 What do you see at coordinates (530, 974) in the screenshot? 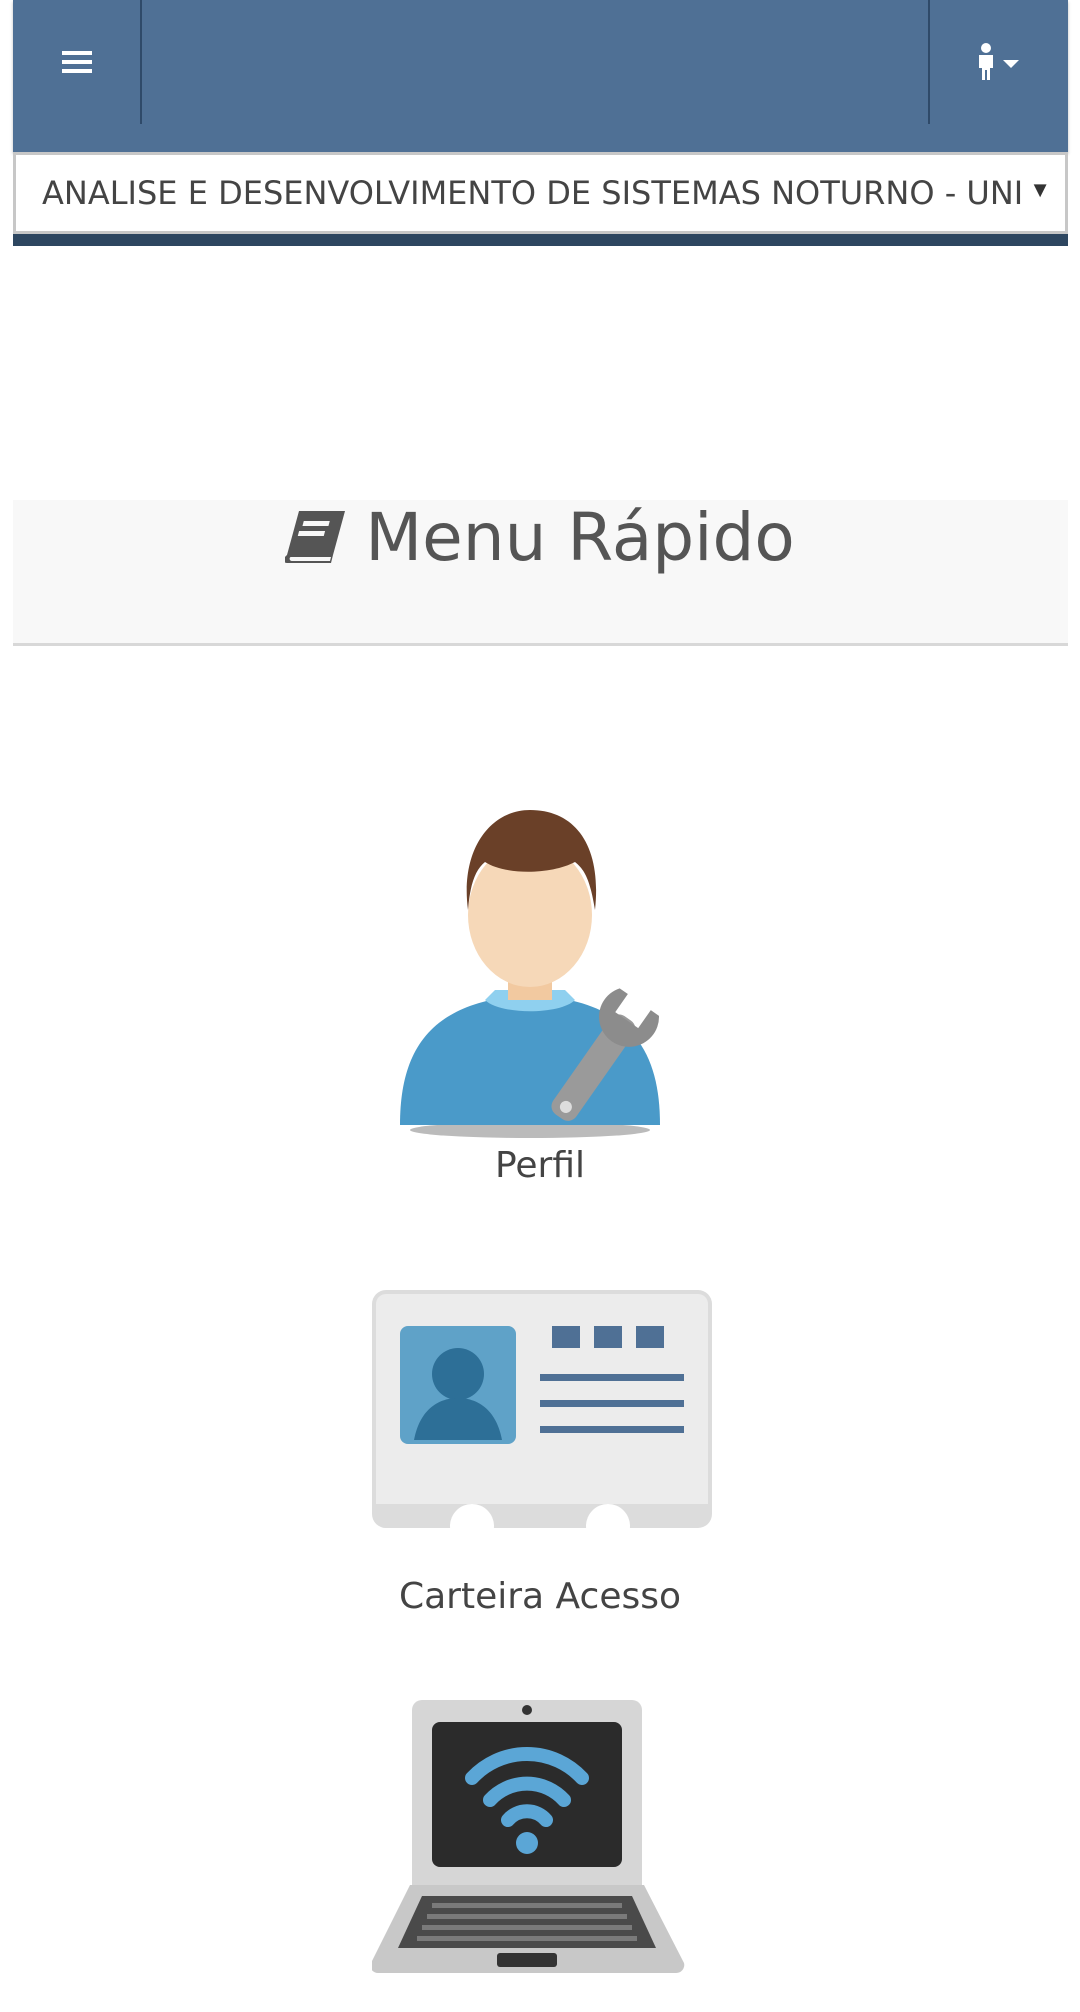
I see `user-profile-wrench-icon` at bounding box center [530, 974].